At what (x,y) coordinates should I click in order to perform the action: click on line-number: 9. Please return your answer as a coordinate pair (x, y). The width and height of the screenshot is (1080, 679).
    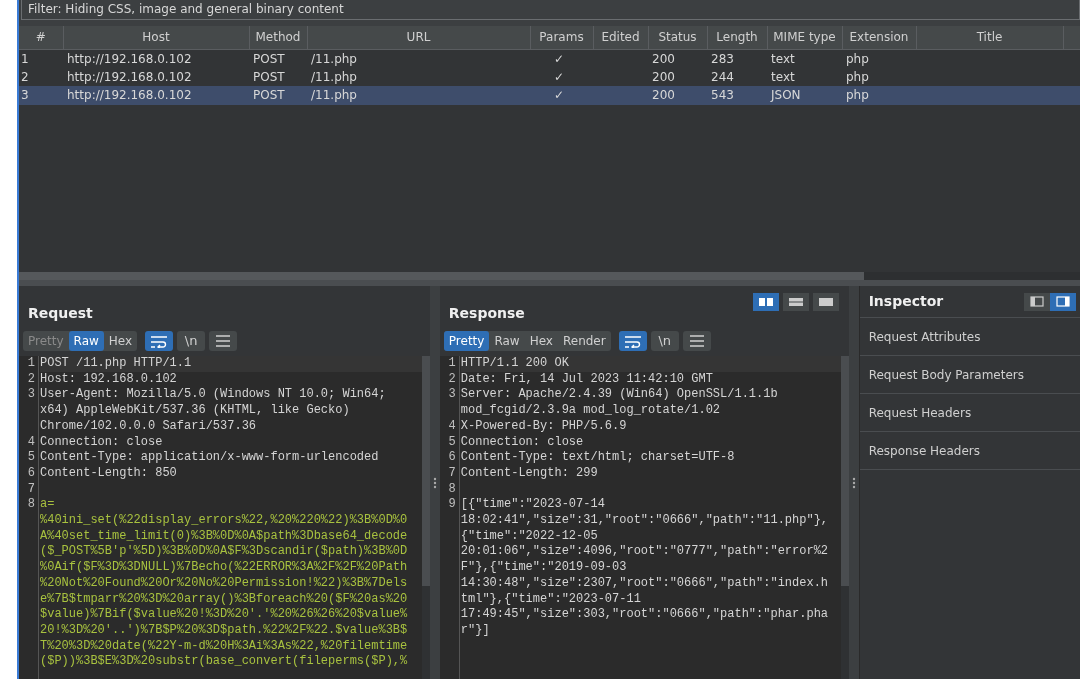
    Looking at the image, I should click on (451, 505).